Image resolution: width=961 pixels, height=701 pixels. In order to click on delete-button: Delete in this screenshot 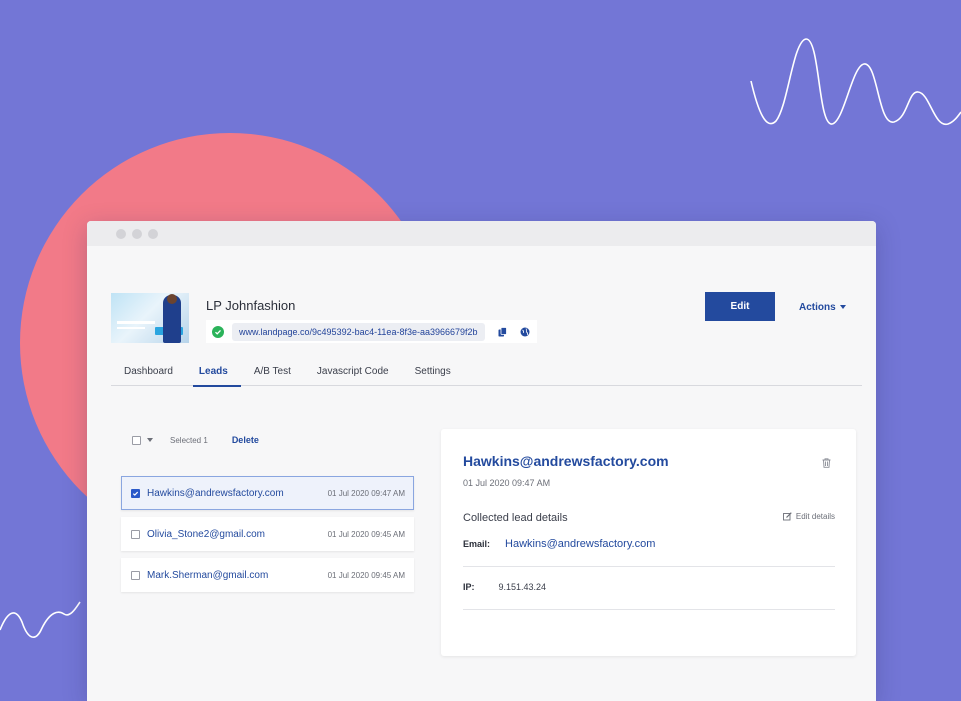, I will do `click(245, 440)`.